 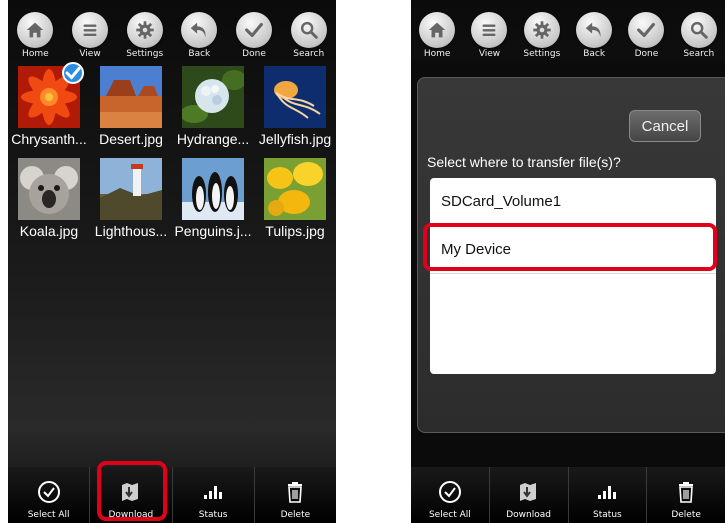 What do you see at coordinates (73, 73) in the screenshot?
I see `selected-check-icon` at bounding box center [73, 73].